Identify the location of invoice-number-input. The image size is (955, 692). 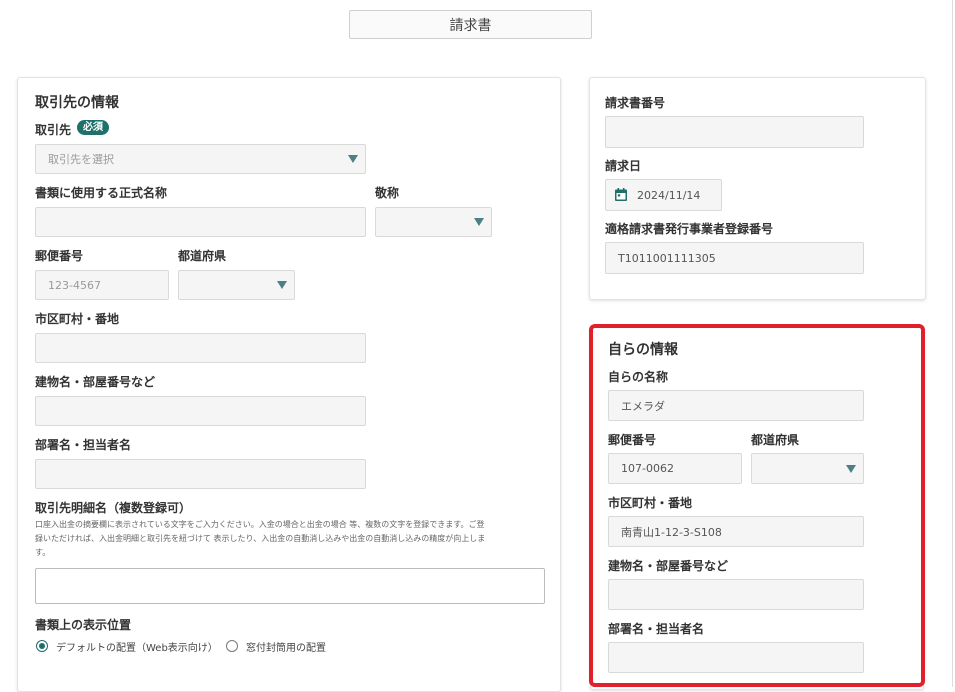
(734, 132).